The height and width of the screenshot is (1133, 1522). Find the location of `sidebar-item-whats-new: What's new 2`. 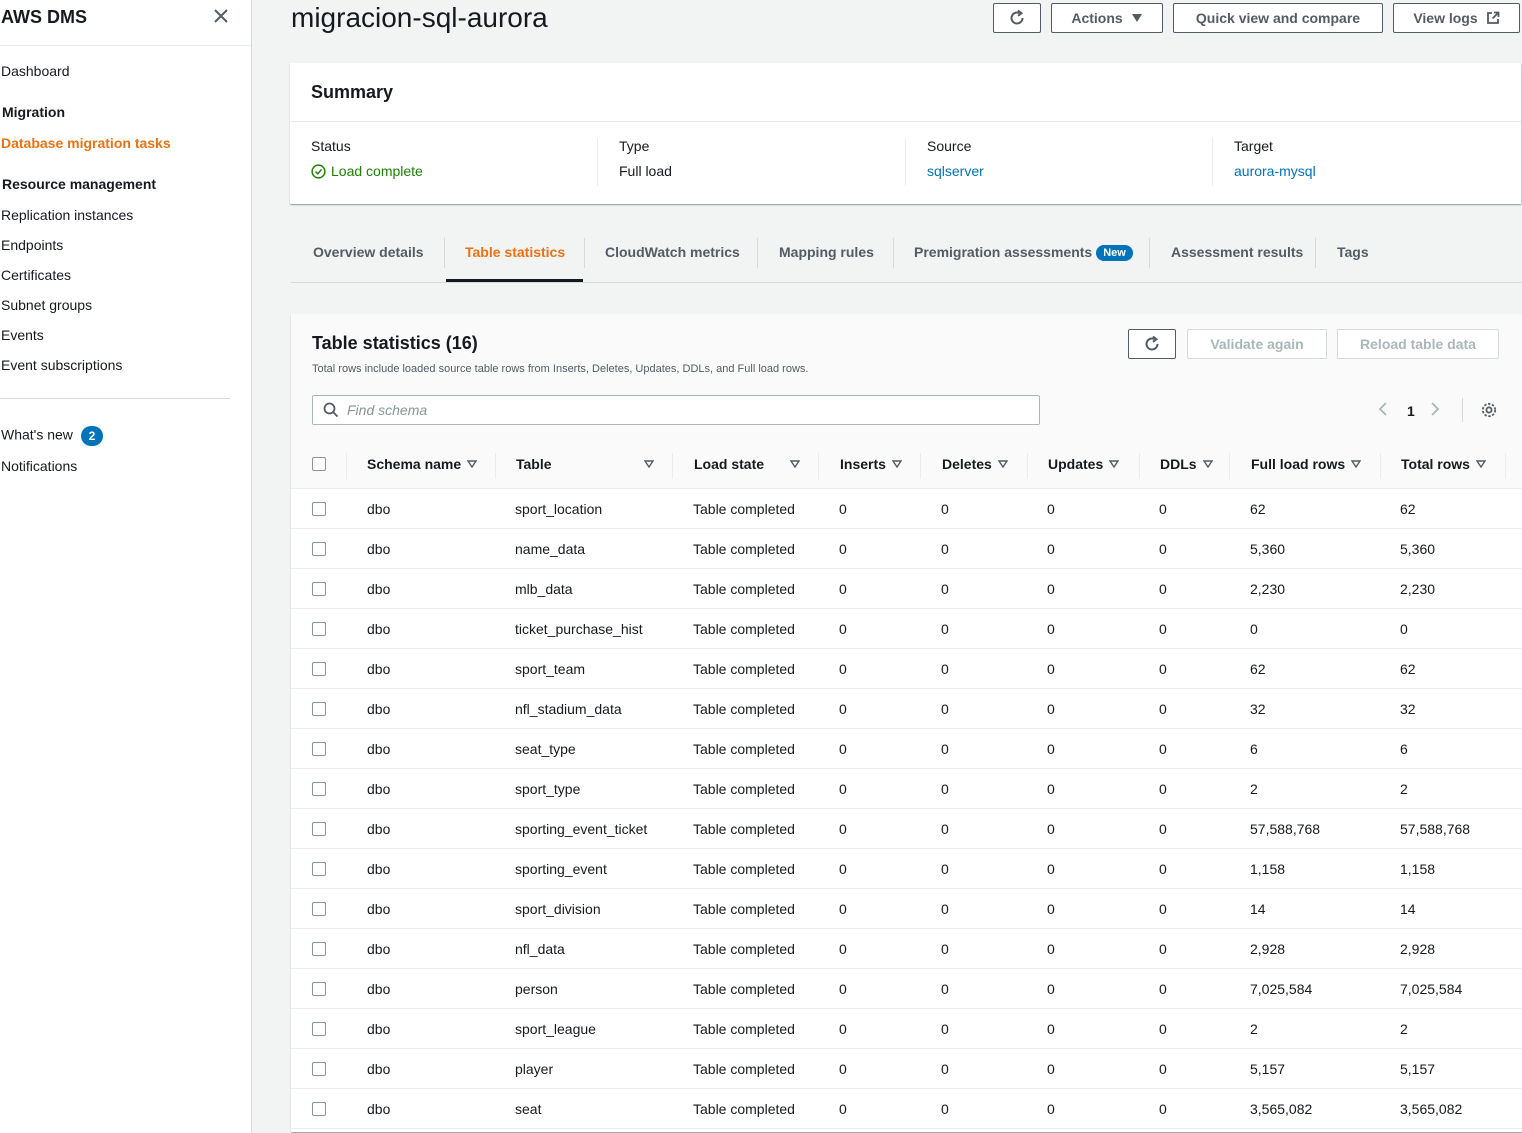

sidebar-item-whats-new: What's new 2 is located at coordinates (52, 436).